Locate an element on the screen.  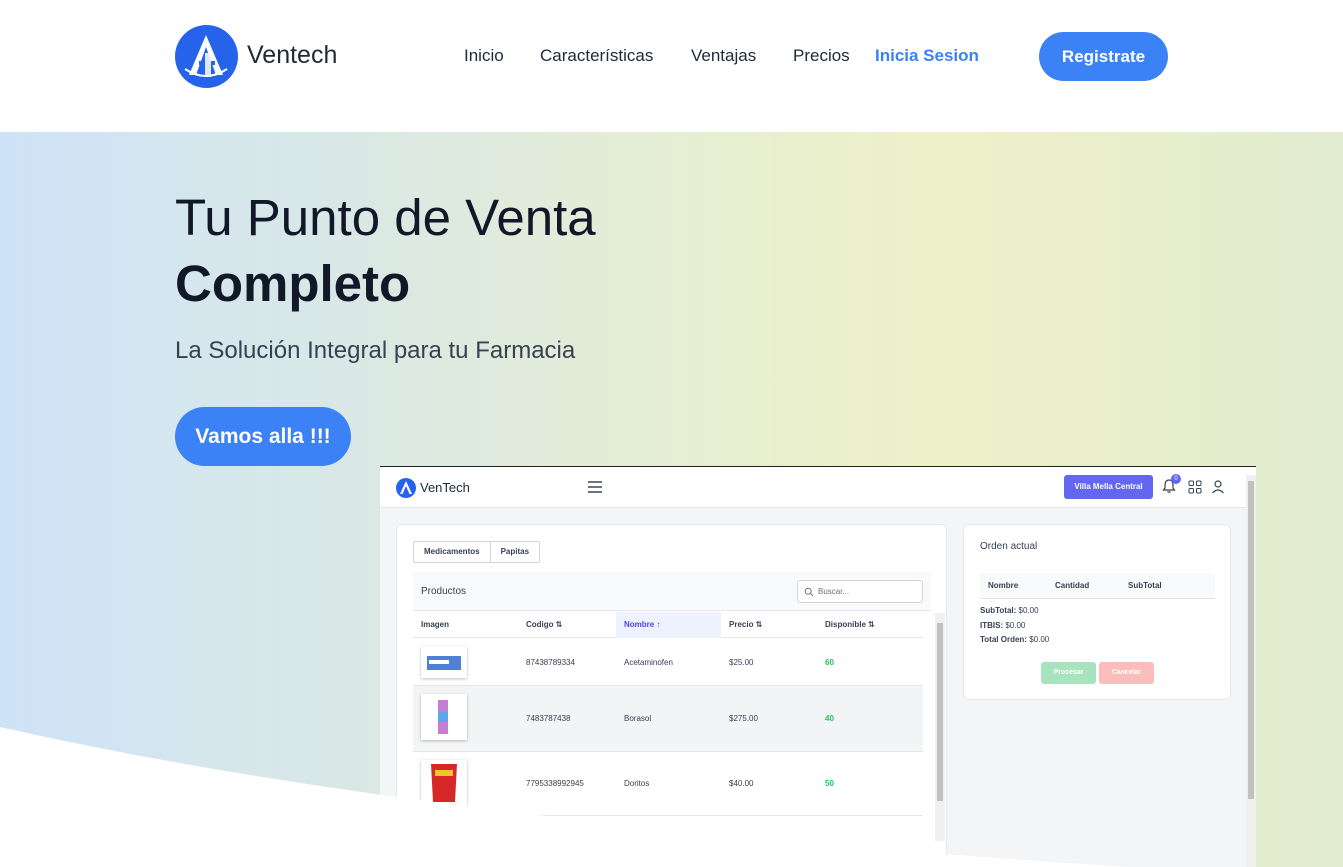
nav-login: Inicia Sesion is located at coordinates (927, 56).